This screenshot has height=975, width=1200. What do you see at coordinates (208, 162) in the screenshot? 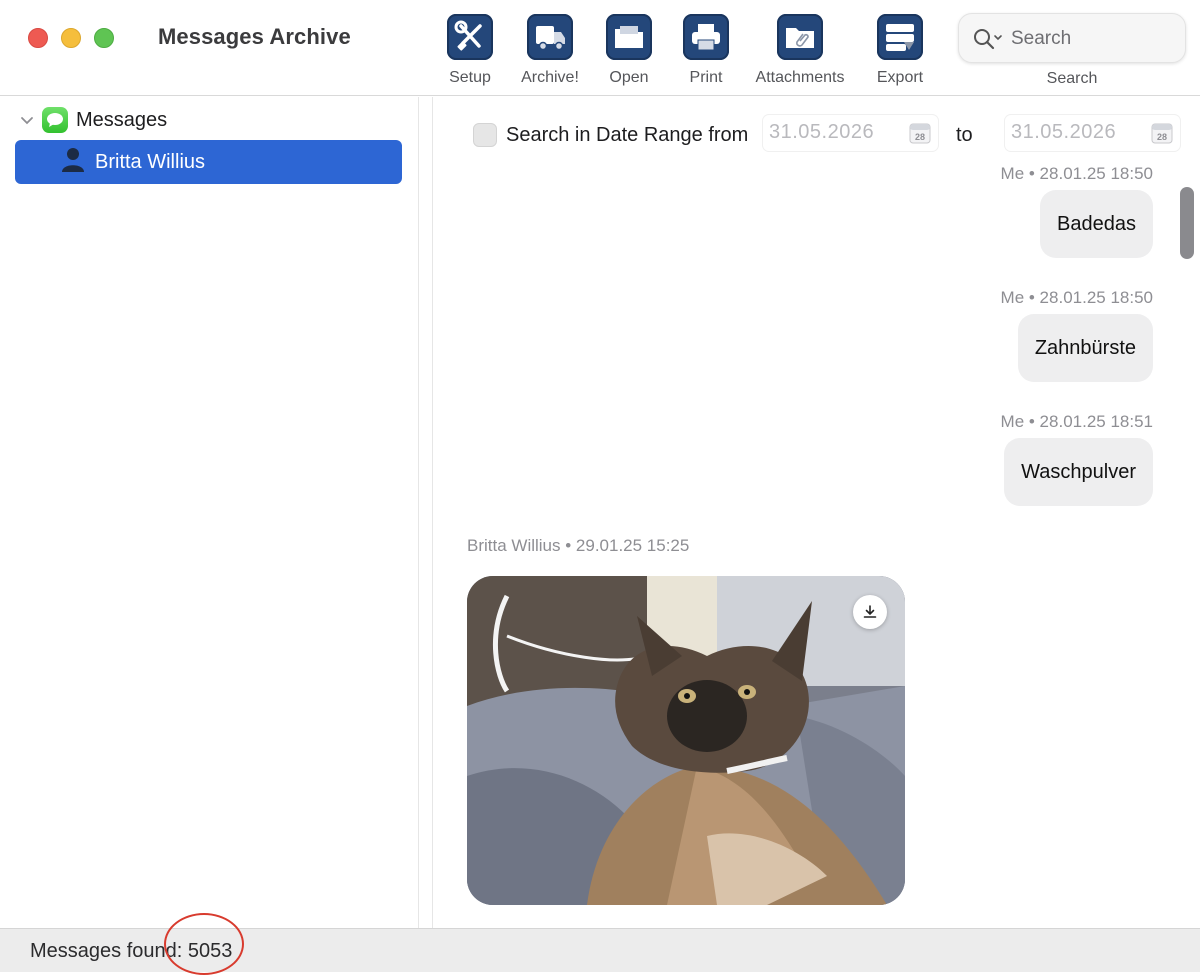
I see `sidebar-item-britta-willius: Britta Willius` at bounding box center [208, 162].